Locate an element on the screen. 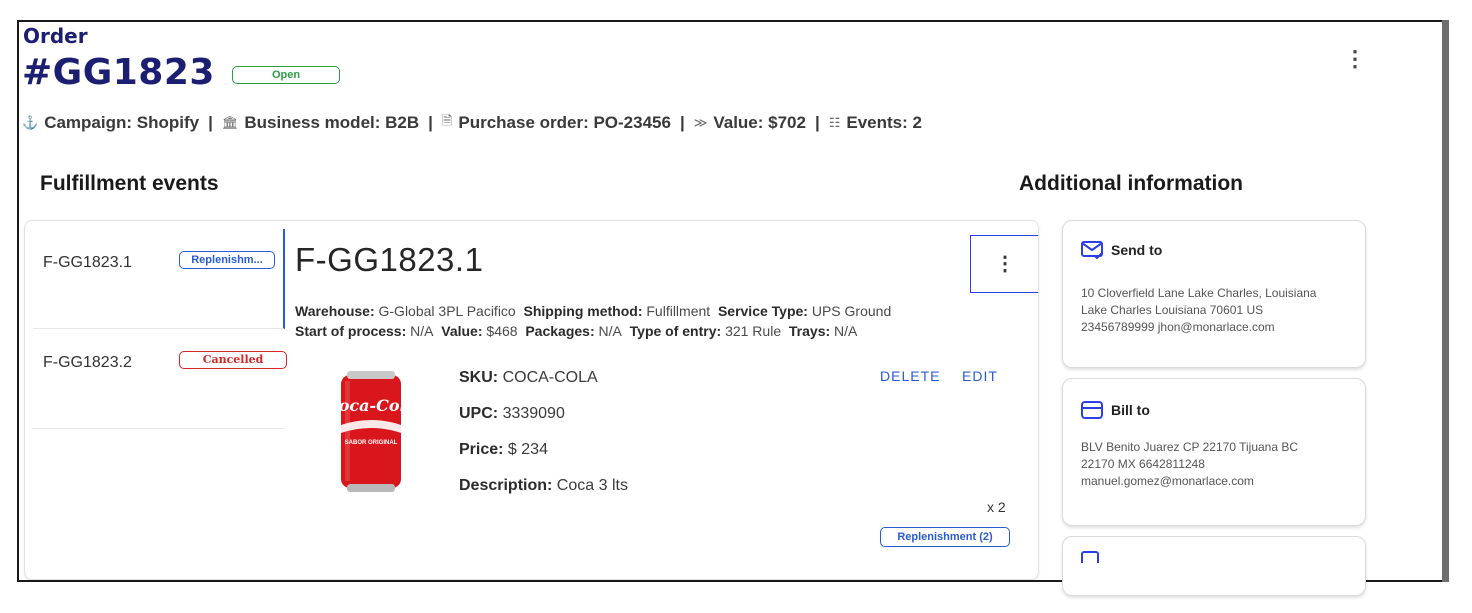 Image resolution: width=1472 pixels, height=613 pixels. purchase-order-text: Purchase order: PO-23456 is located at coordinates (564, 122).